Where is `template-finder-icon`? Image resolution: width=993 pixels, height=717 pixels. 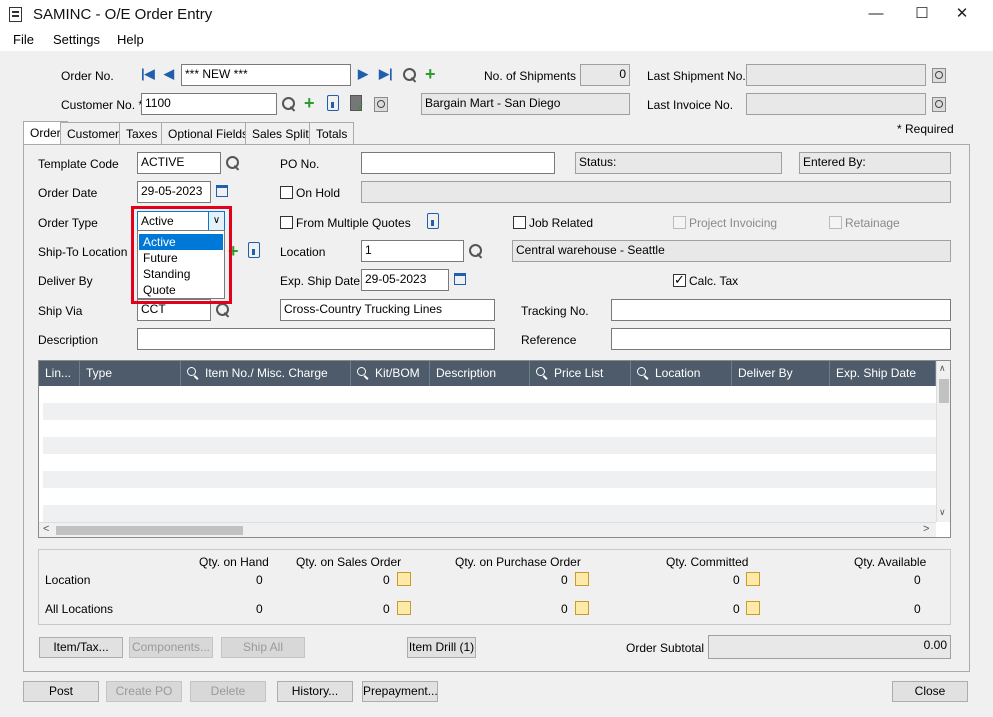
template-finder-icon is located at coordinates (233, 163).